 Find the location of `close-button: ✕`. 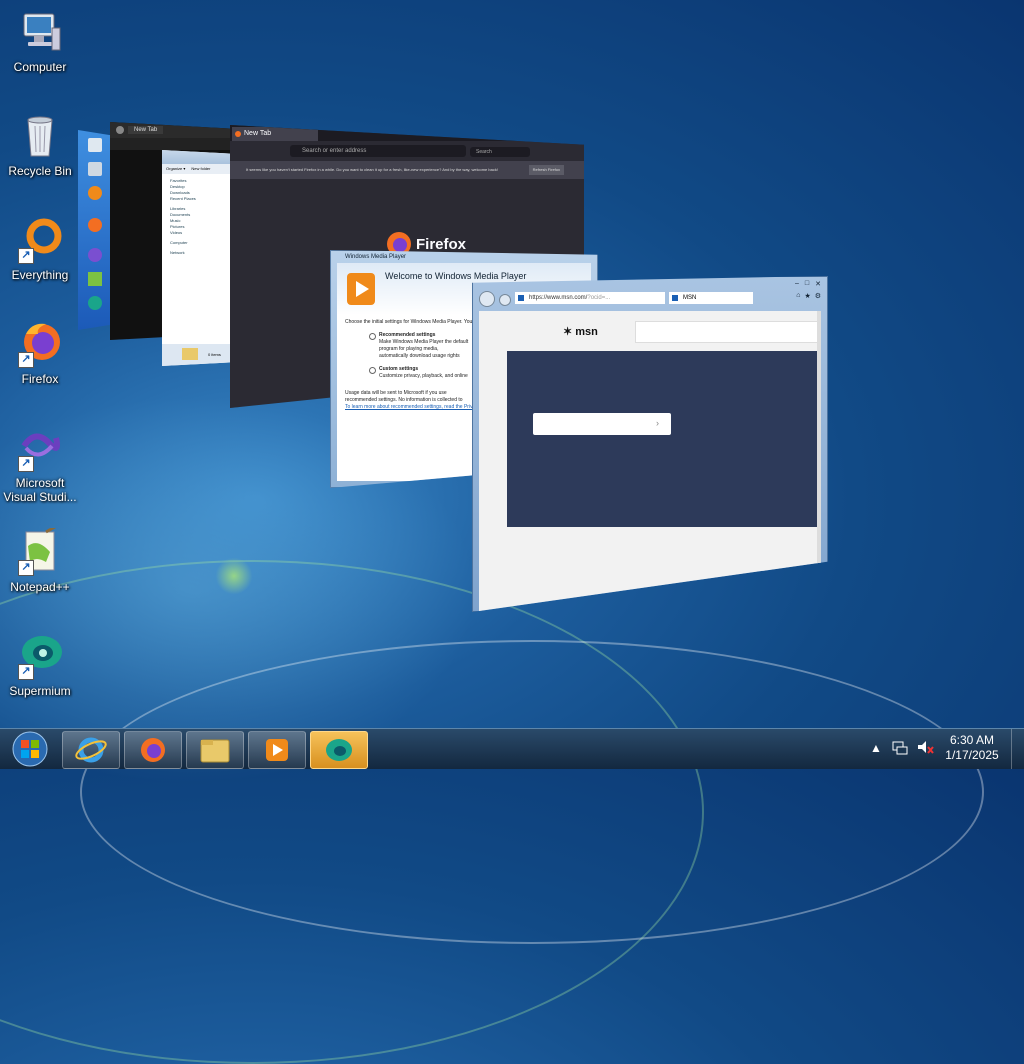

close-button: ✕ is located at coordinates (818, 284).